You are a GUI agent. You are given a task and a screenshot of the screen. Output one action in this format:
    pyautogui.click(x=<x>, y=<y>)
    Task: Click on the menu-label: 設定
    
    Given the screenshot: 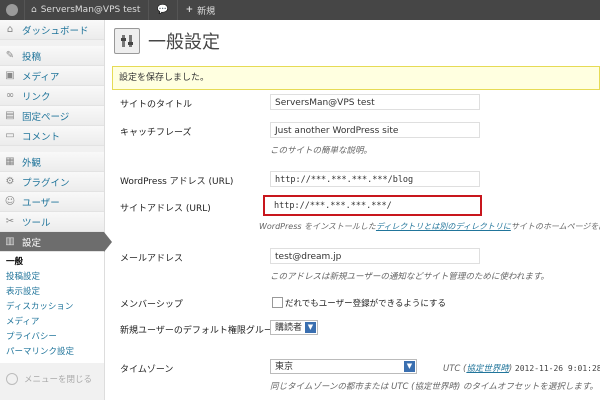 What is the action you would take?
    pyautogui.click(x=32, y=243)
    